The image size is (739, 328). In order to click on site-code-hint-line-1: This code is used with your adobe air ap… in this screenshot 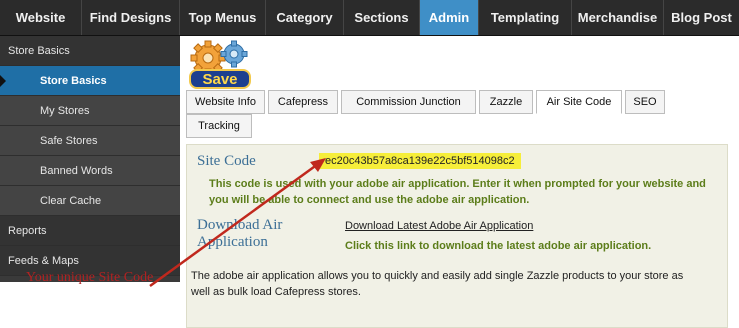, I will do `click(457, 184)`.